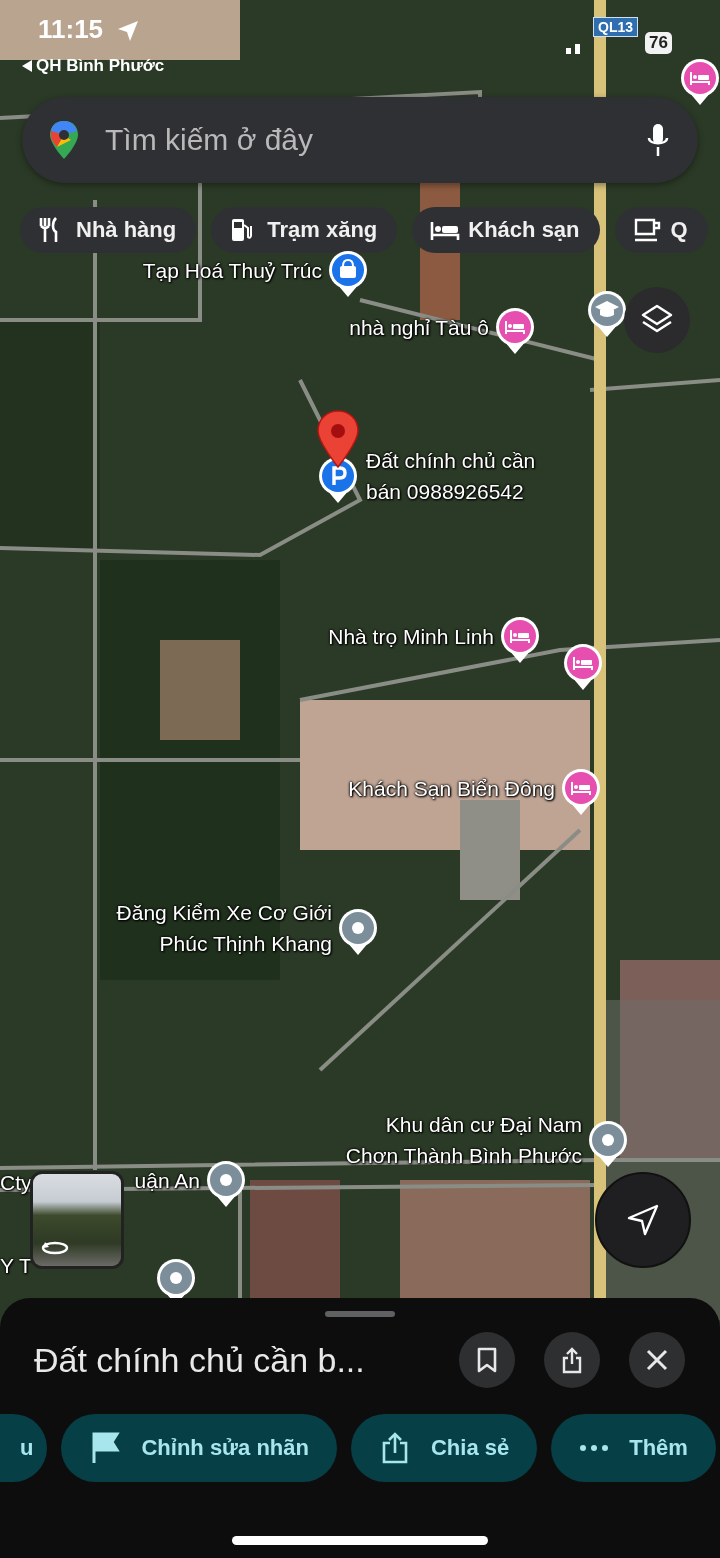 This screenshot has height=1558, width=720. I want to click on cup-icon, so click(647, 230).